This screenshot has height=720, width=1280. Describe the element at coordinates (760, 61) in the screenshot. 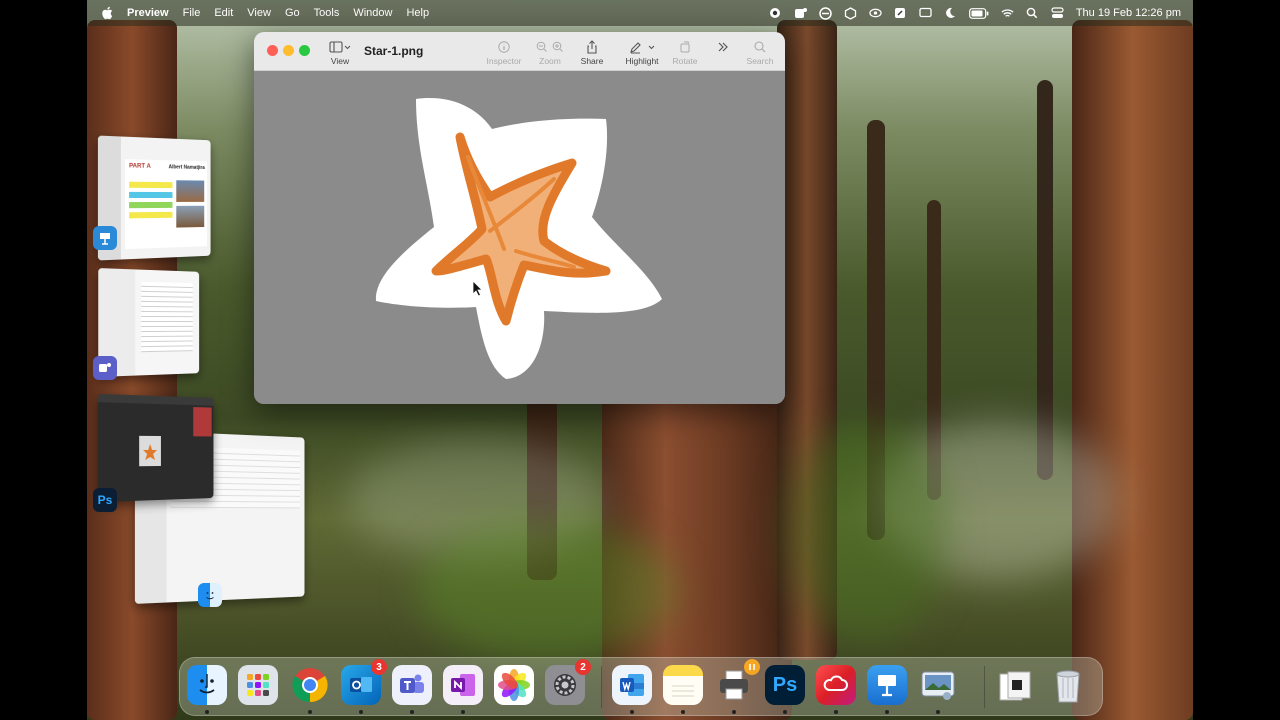

I see `search-label: Search` at that location.